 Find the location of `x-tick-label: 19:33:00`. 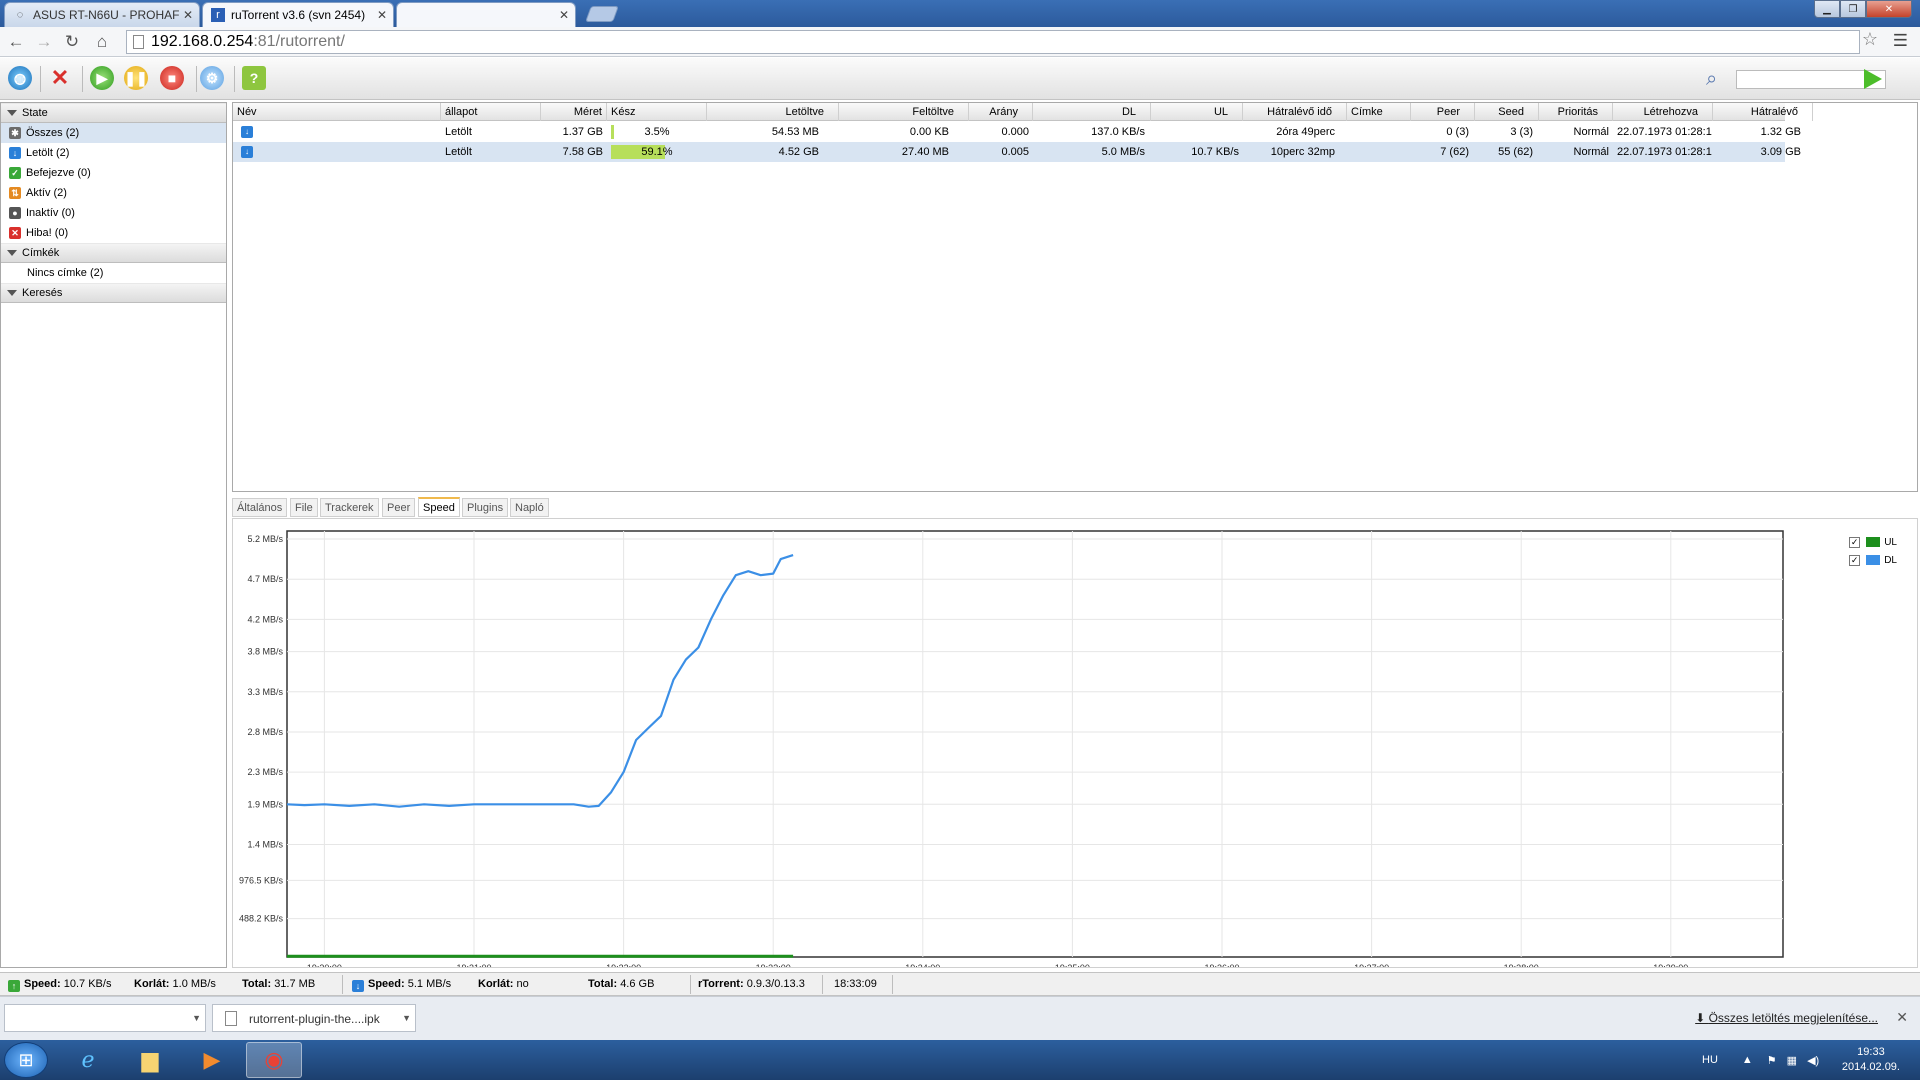

x-tick-label: 19:33:00 is located at coordinates (773, 965).